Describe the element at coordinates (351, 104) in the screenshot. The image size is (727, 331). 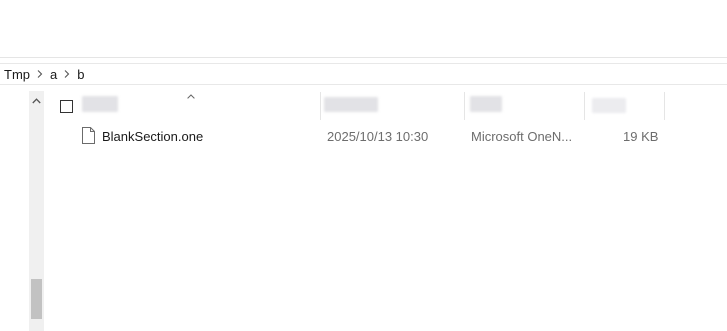
I see `column-header-date-modified` at that location.